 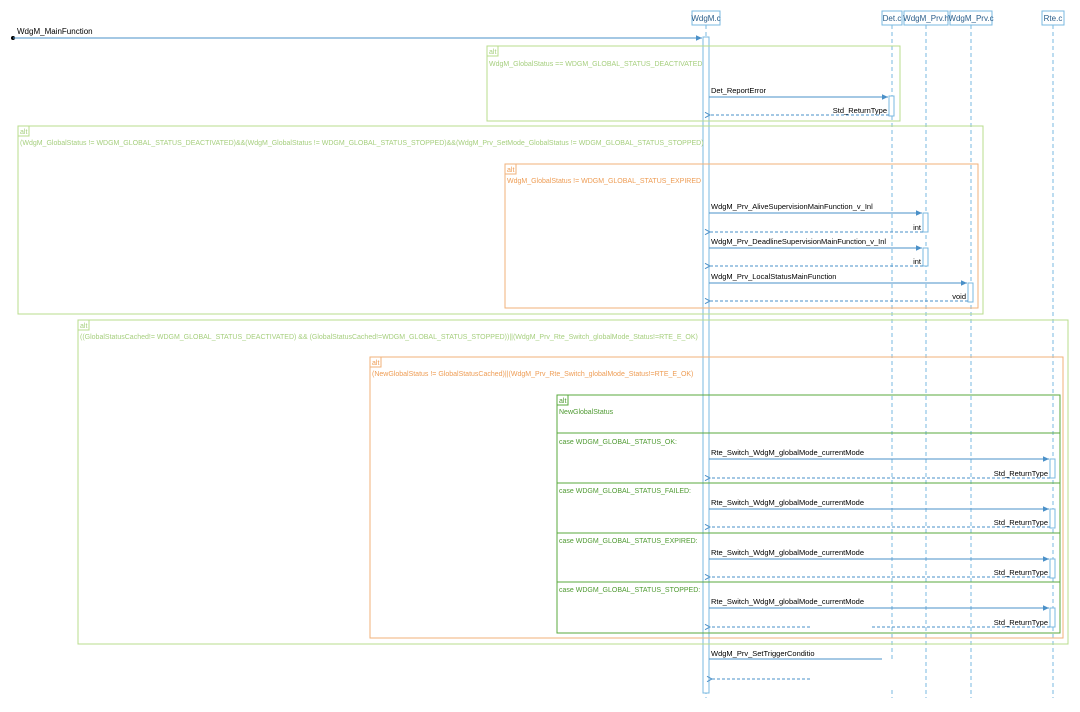 I want to click on message-rte-switch-ok: Rte_Switch_WdgM_globalMode_currentMode, so click(x=879, y=455).